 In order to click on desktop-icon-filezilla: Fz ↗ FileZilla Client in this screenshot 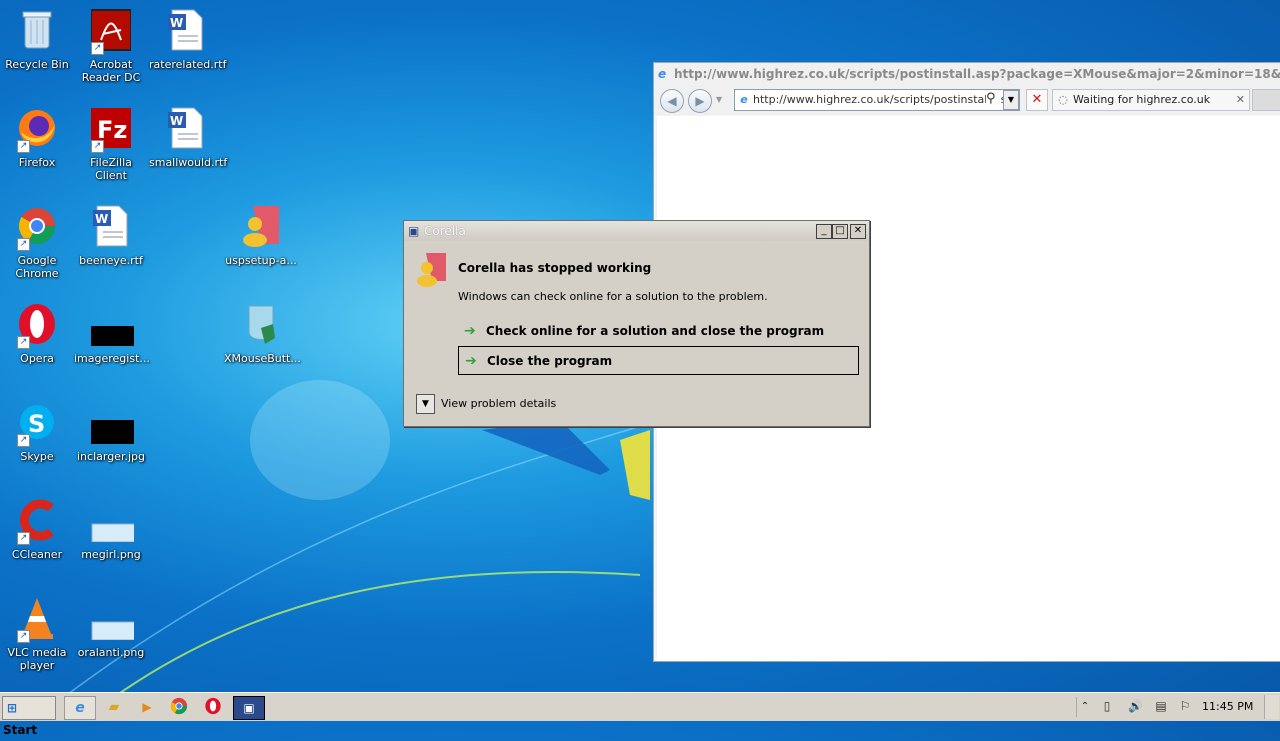, I will do `click(111, 150)`.